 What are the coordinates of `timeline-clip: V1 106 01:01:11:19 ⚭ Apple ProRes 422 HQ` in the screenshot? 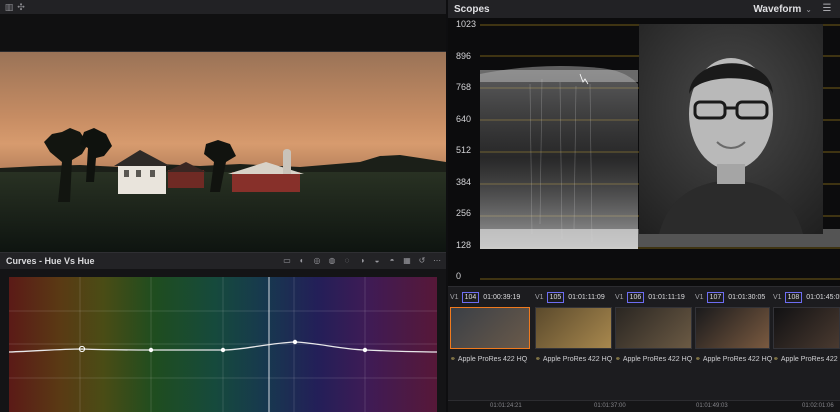 It's located at (653, 347).